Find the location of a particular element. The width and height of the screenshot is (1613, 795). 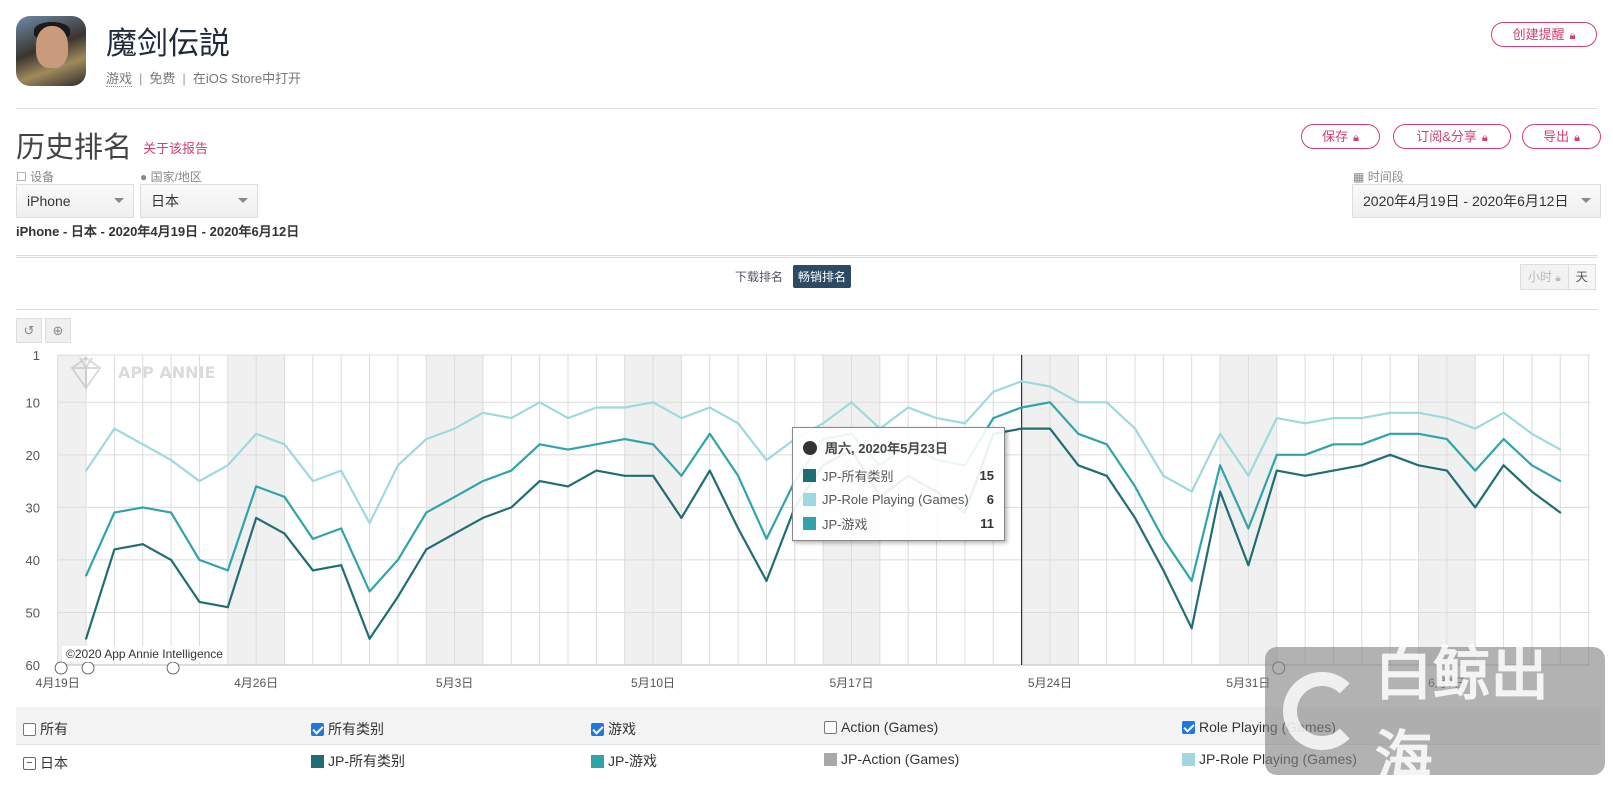

country-select: 日本 is located at coordinates (199, 201).